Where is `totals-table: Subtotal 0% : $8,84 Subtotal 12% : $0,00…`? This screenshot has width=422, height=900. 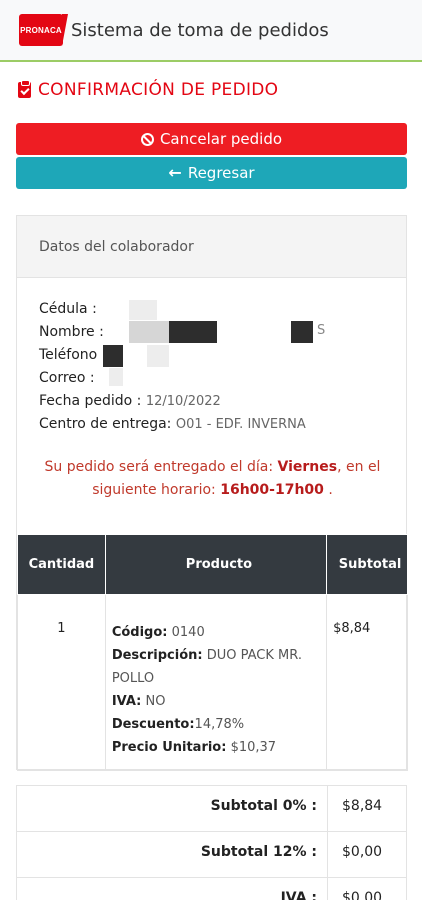 totals-table: Subtotal 0% : $8,84 Subtotal 12% : $0,00… is located at coordinates (211, 842).